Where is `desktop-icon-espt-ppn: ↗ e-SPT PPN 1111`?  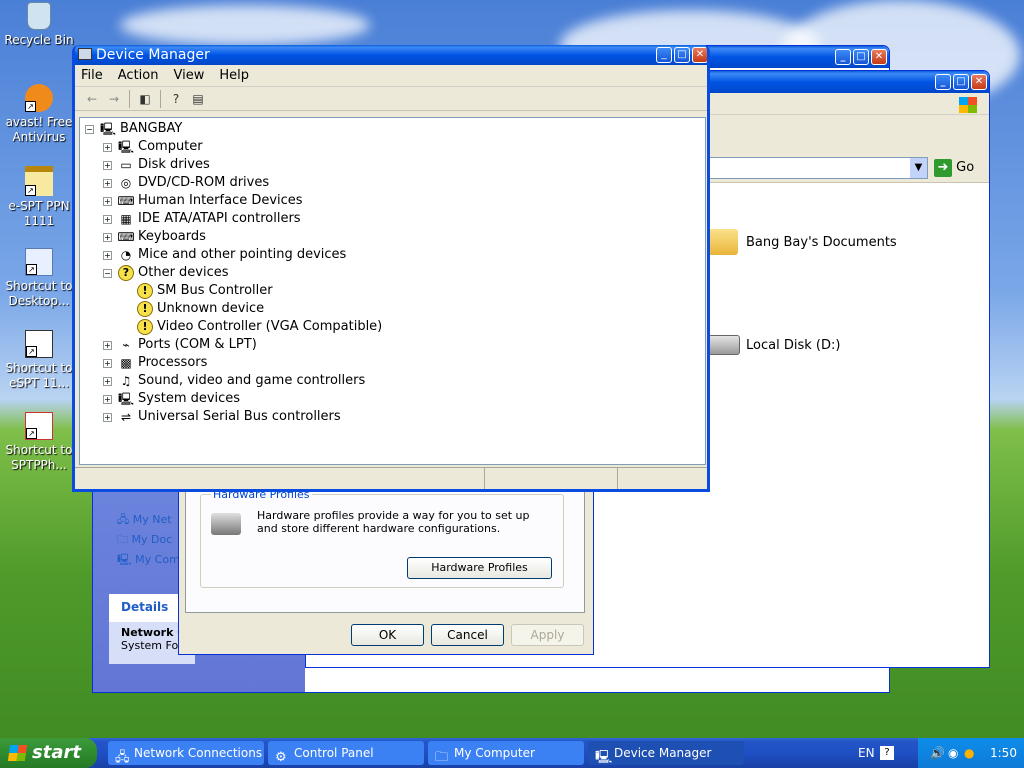 desktop-icon-espt-ppn: ↗ e-SPT PPN 1111 is located at coordinates (39, 197).